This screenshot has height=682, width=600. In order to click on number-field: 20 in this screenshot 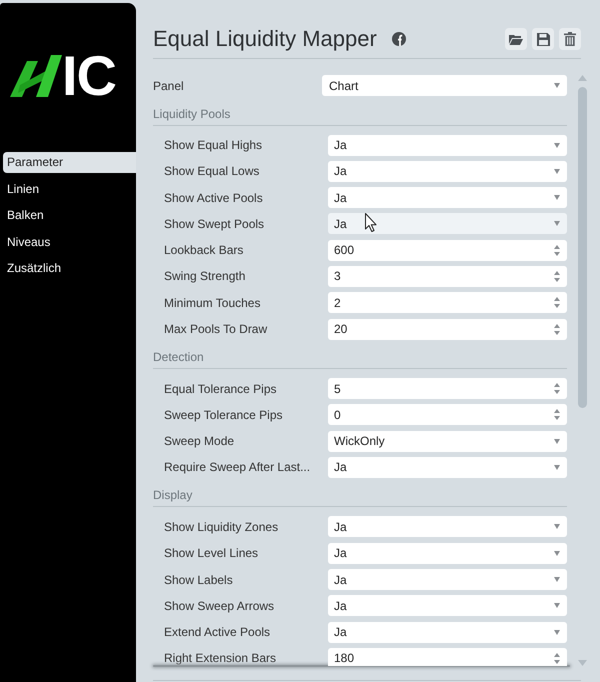, I will do `click(447, 329)`.